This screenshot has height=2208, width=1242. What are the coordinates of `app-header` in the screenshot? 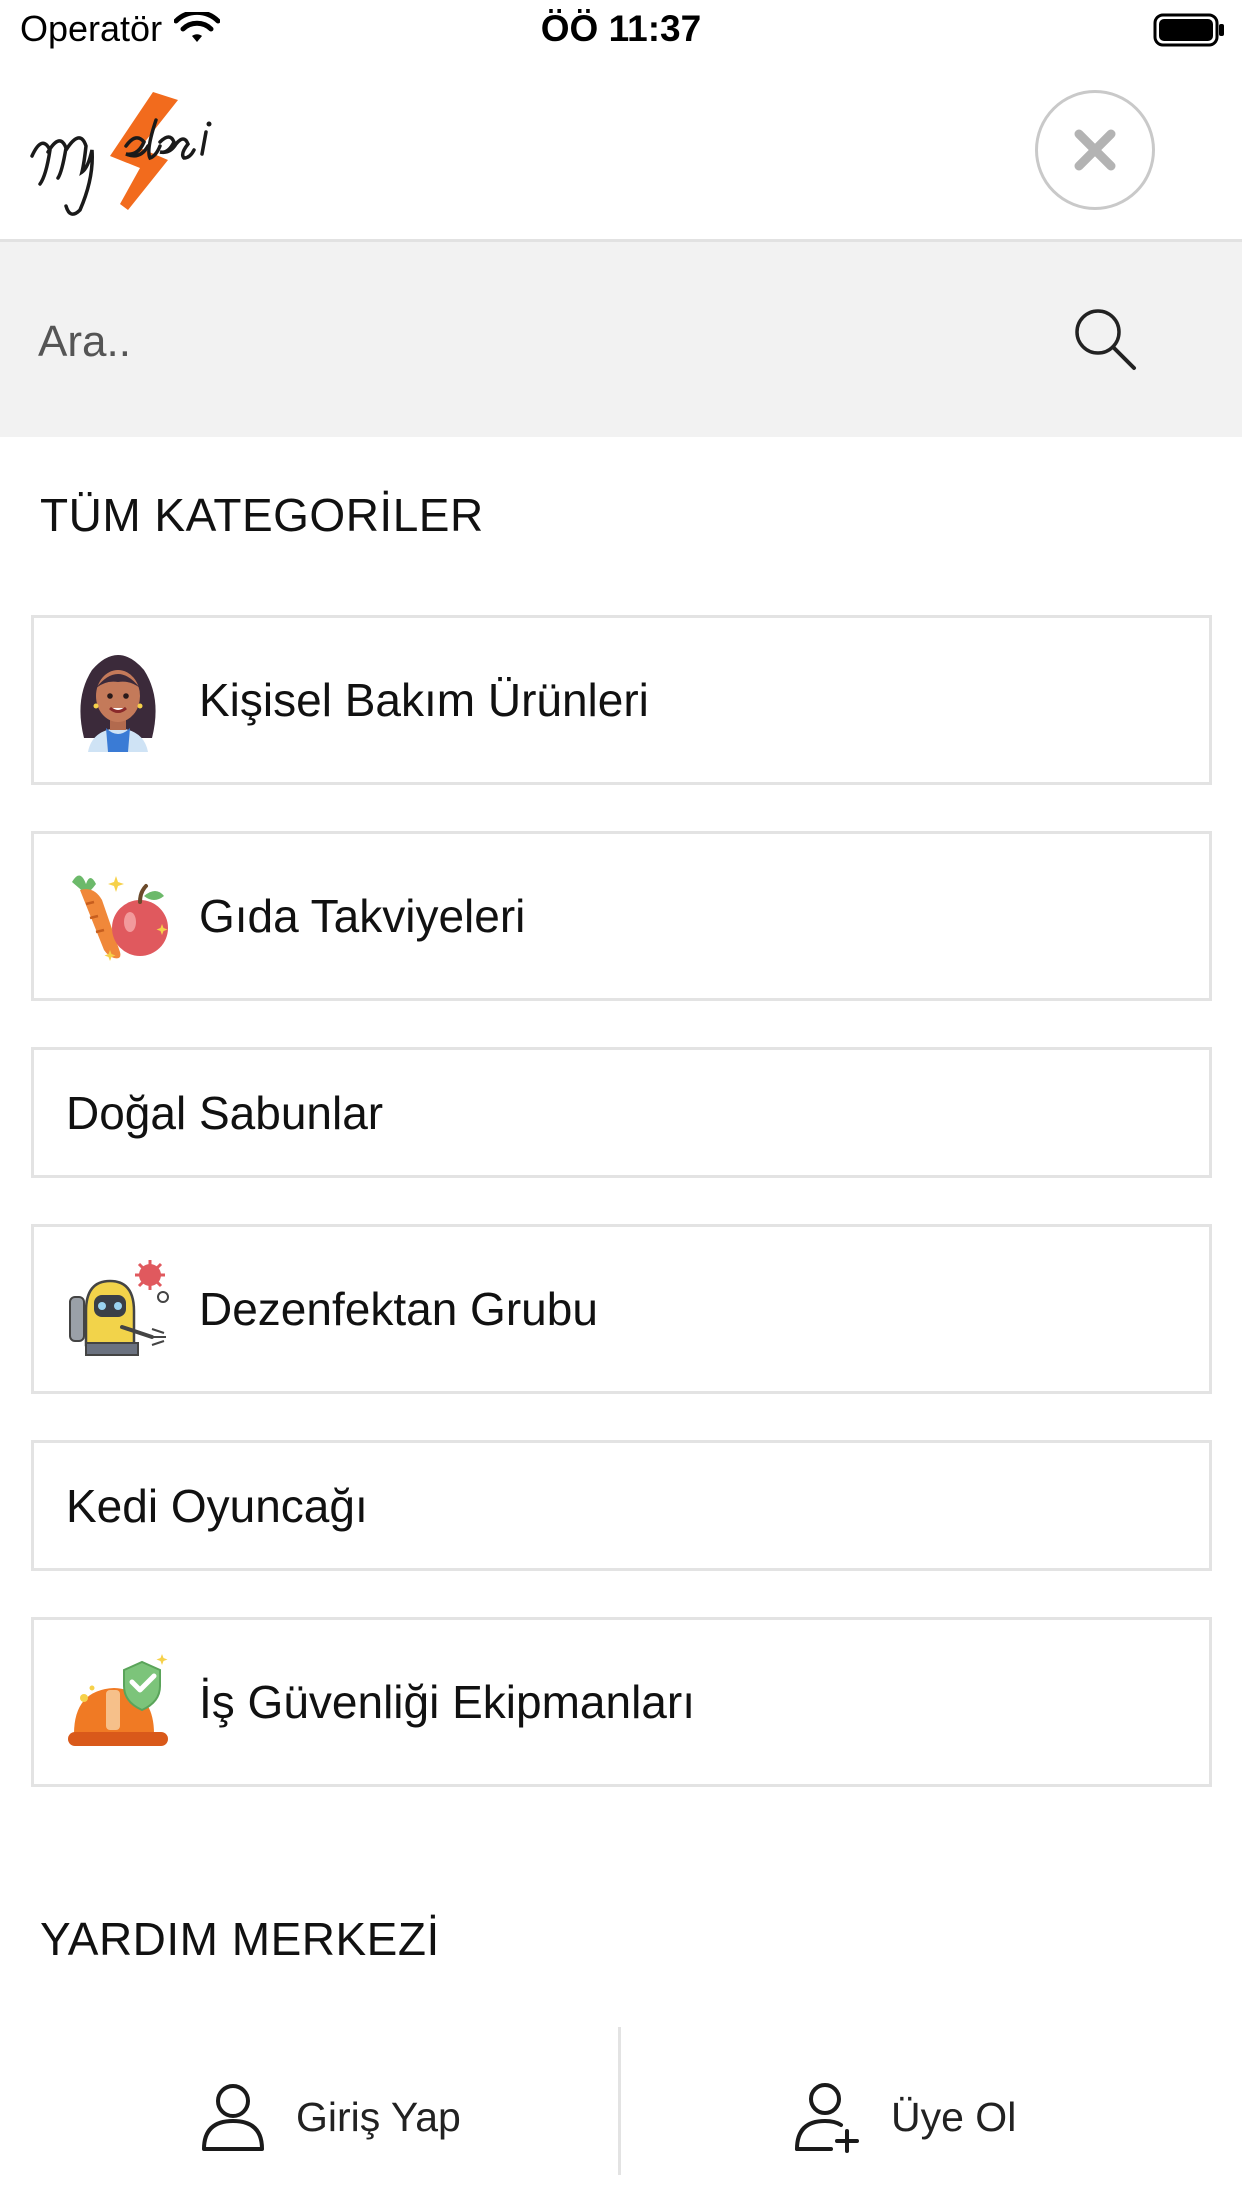 It's located at (621, 152).